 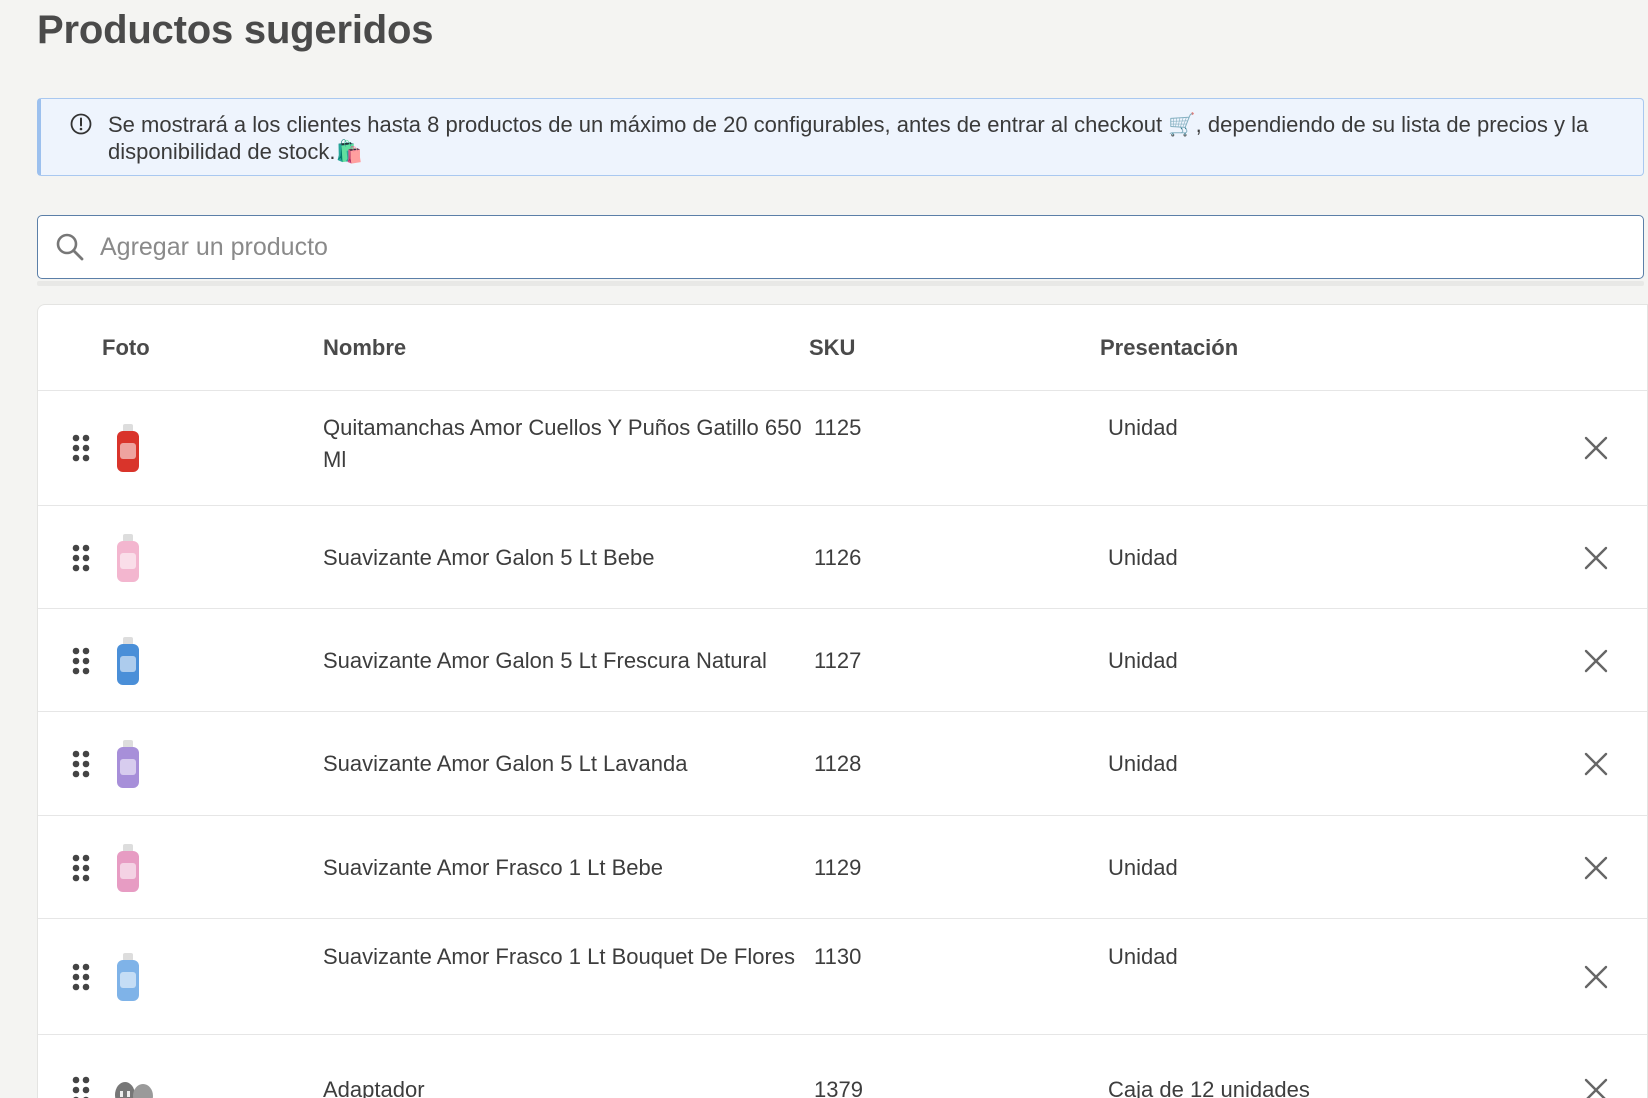 I want to click on product-sku: 1129, so click(x=838, y=867).